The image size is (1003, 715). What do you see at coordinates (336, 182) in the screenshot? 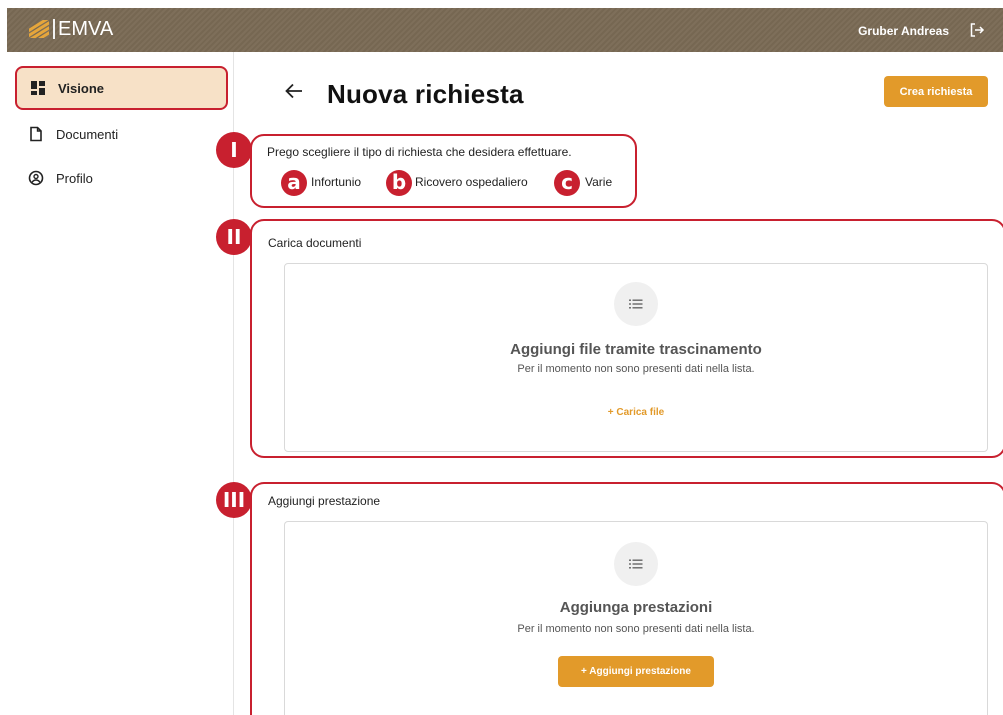
I see `option-infortunio: Infortunio` at bounding box center [336, 182].